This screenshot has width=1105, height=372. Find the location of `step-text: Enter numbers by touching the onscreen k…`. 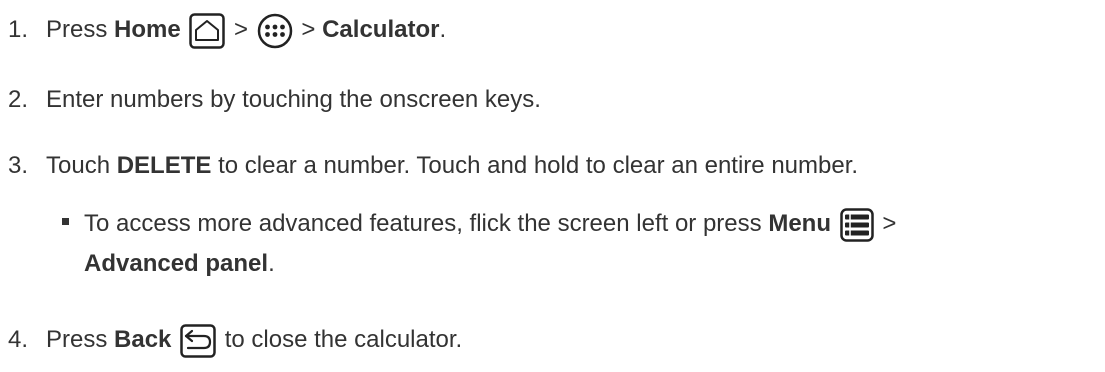

step-text: Enter numbers by touching the onscreen k… is located at coordinates (293, 99).